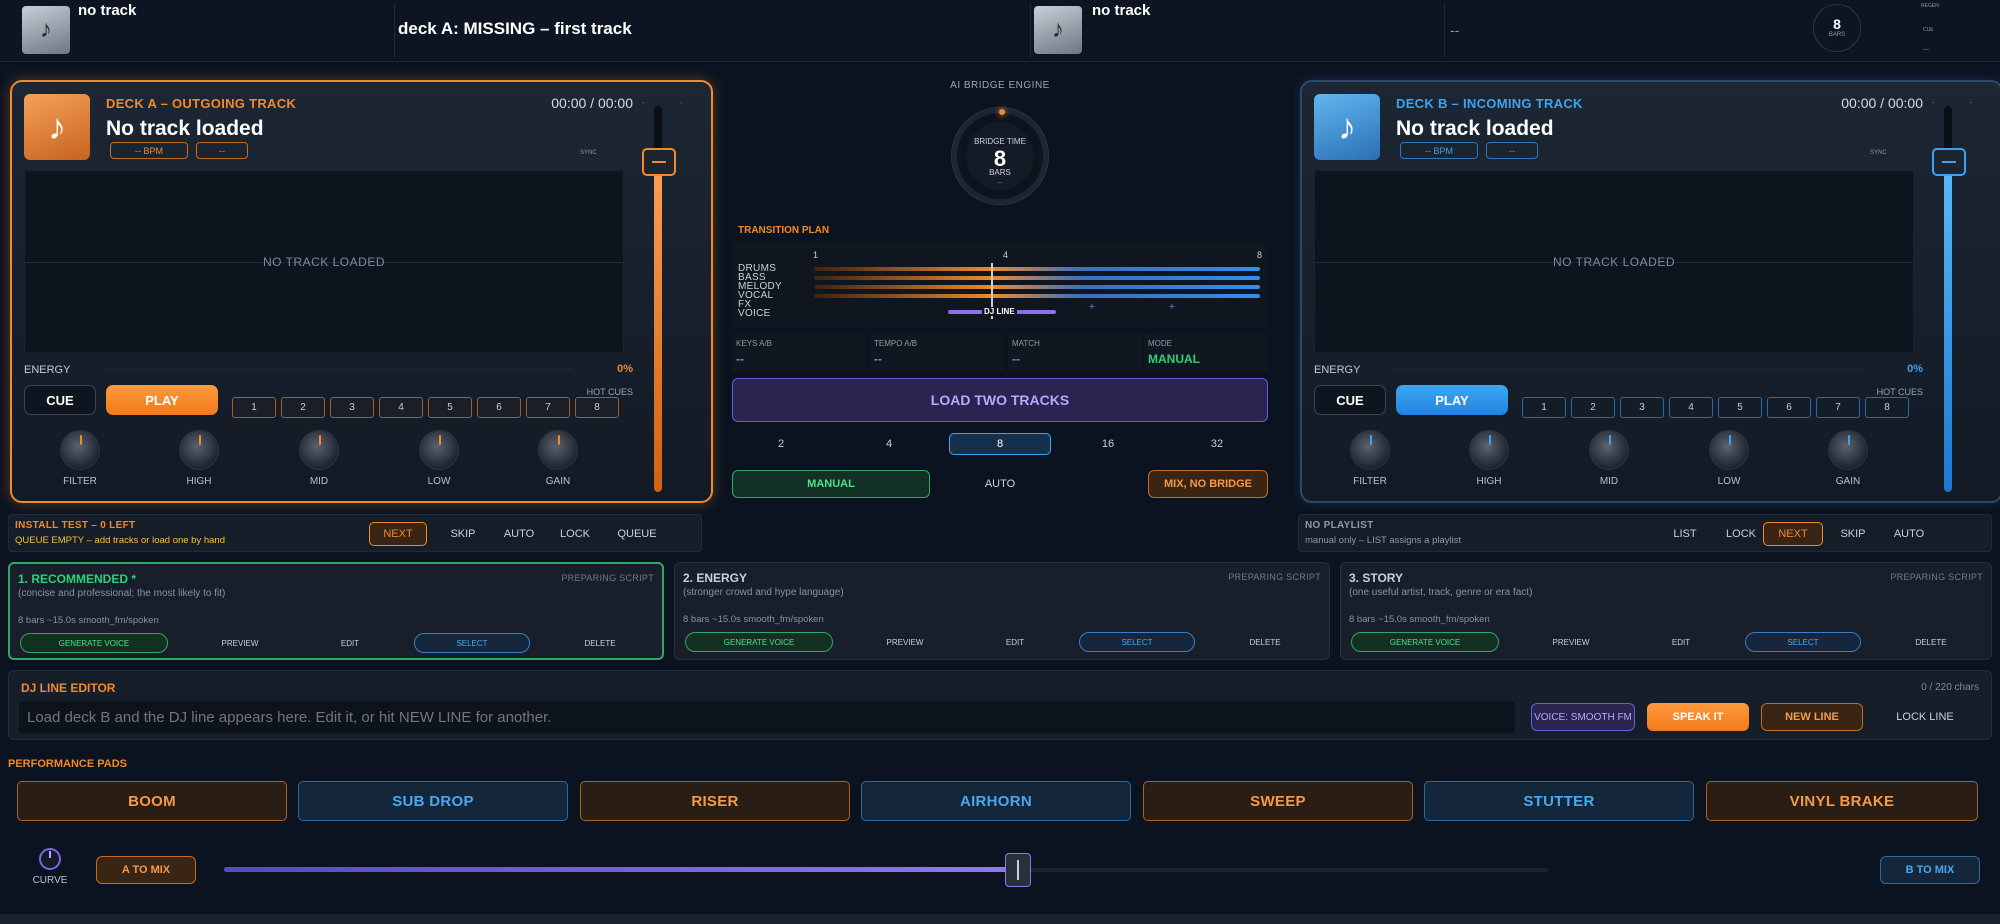  Describe the element at coordinates (401, 407) in the screenshot. I see `deck-a-hot-cue-4: 4` at that location.